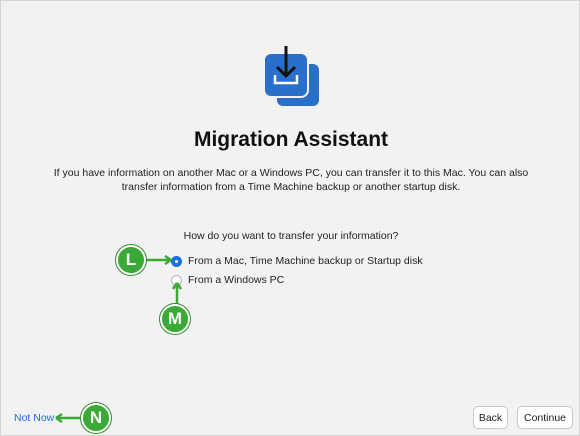  I want to click on option-from-windows: From a Windows PC, so click(227, 280).